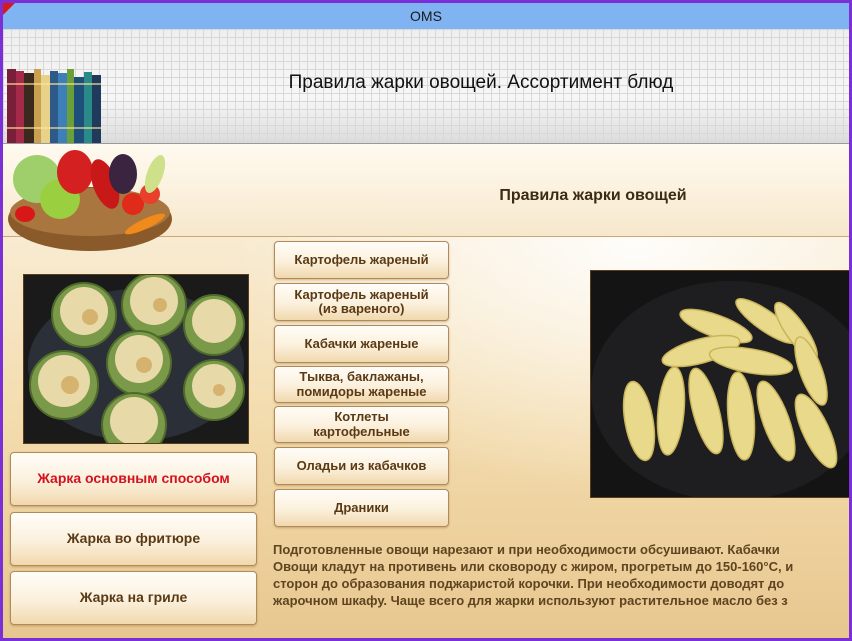 The height and width of the screenshot is (641, 852). Describe the element at coordinates (481, 82) in the screenshot. I see `page-title: Правила жарки овощей. Ассортимент блюд` at that location.